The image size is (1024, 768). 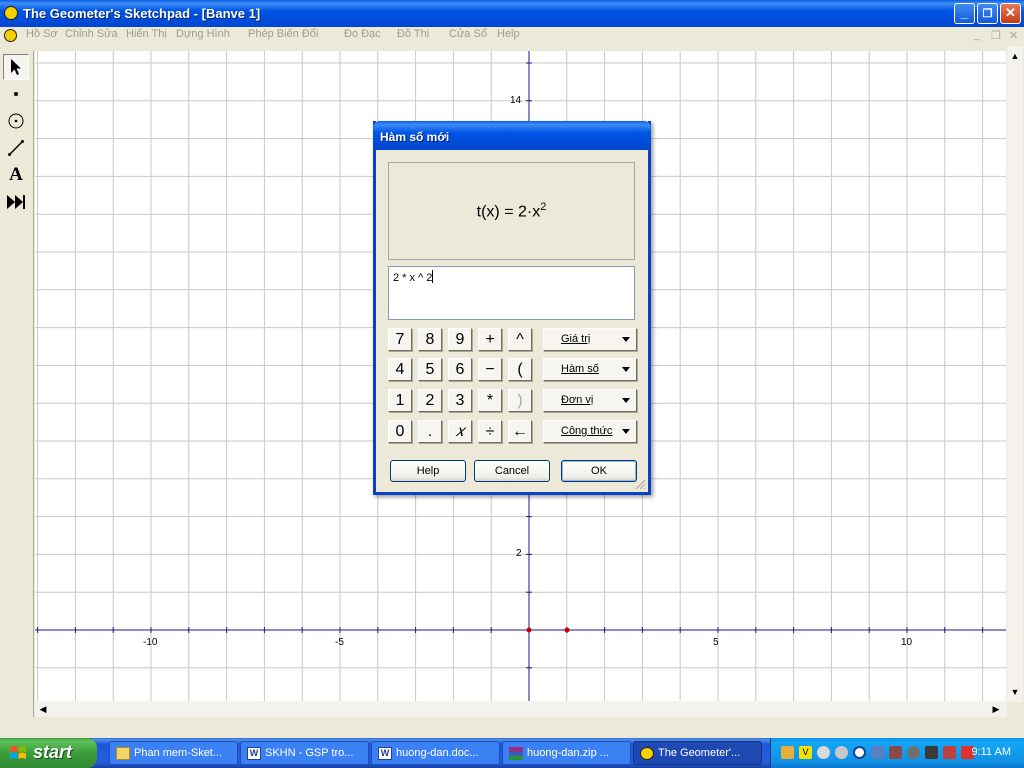 I want to click on restore-button: ❐, so click(x=987, y=13).